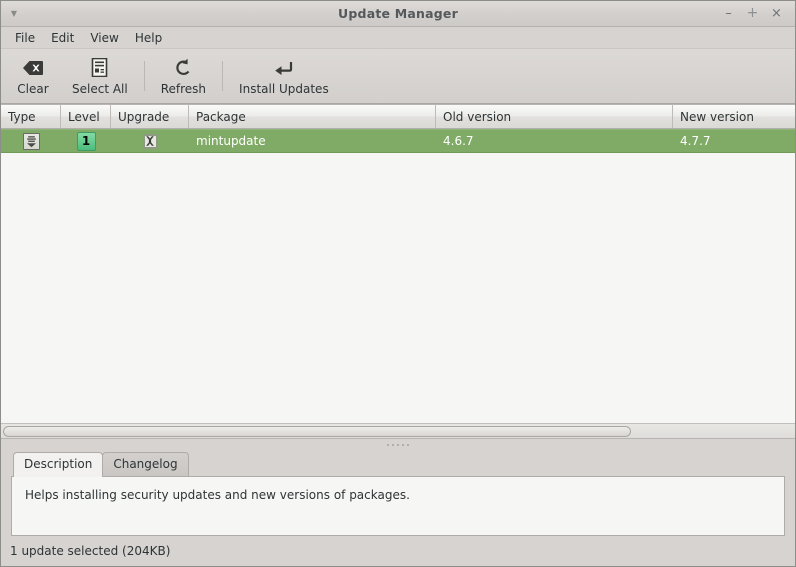 The image size is (796, 567). What do you see at coordinates (100, 88) in the screenshot?
I see `select-all-button-label: Select All` at bounding box center [100, 88].